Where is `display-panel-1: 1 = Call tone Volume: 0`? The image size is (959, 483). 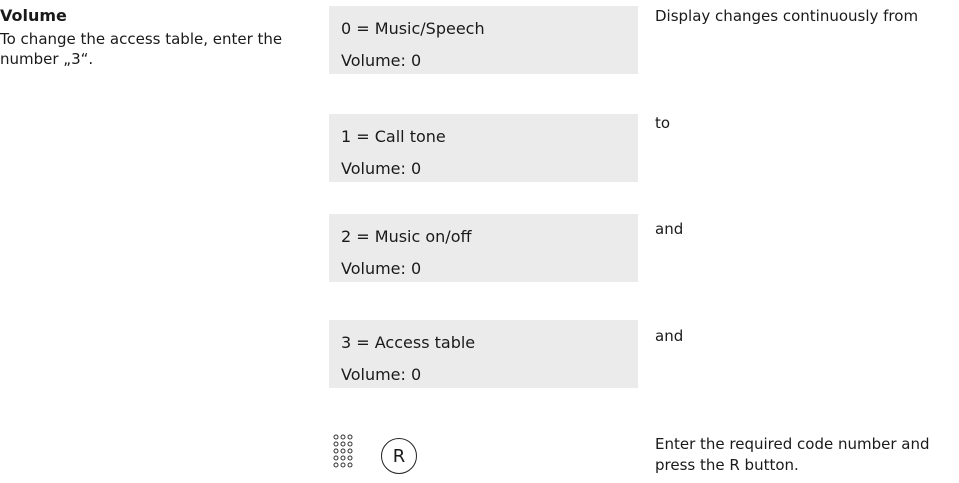
display-panel-1: 1 = Call tone Volume: 0 is located at coordinates (483, 148).